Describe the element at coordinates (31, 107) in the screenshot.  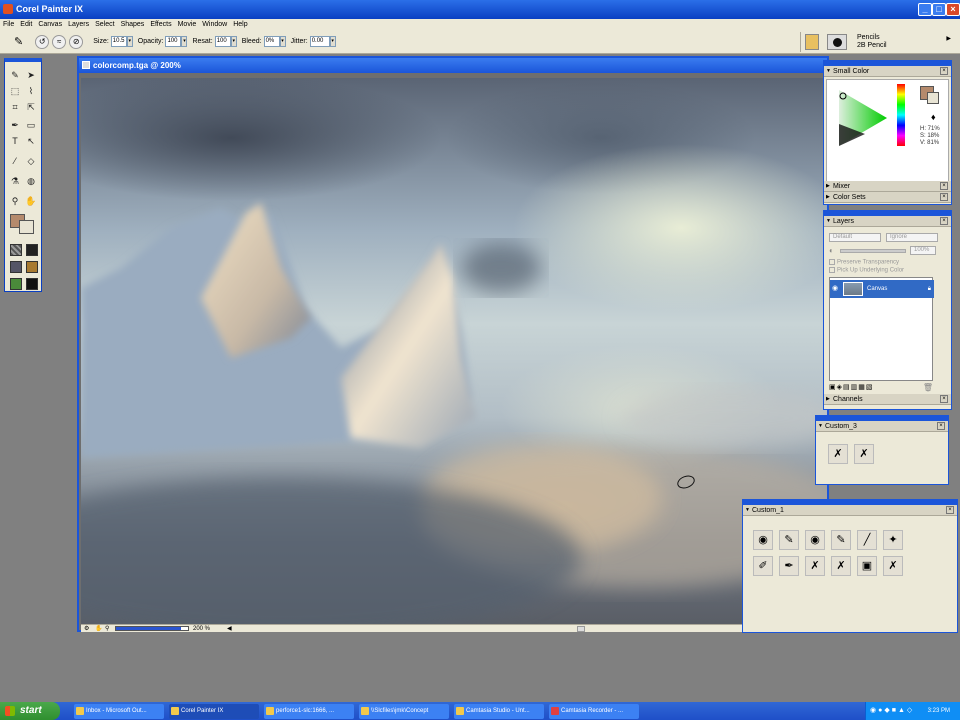
I see `transform-icon: ⇱` at that location.